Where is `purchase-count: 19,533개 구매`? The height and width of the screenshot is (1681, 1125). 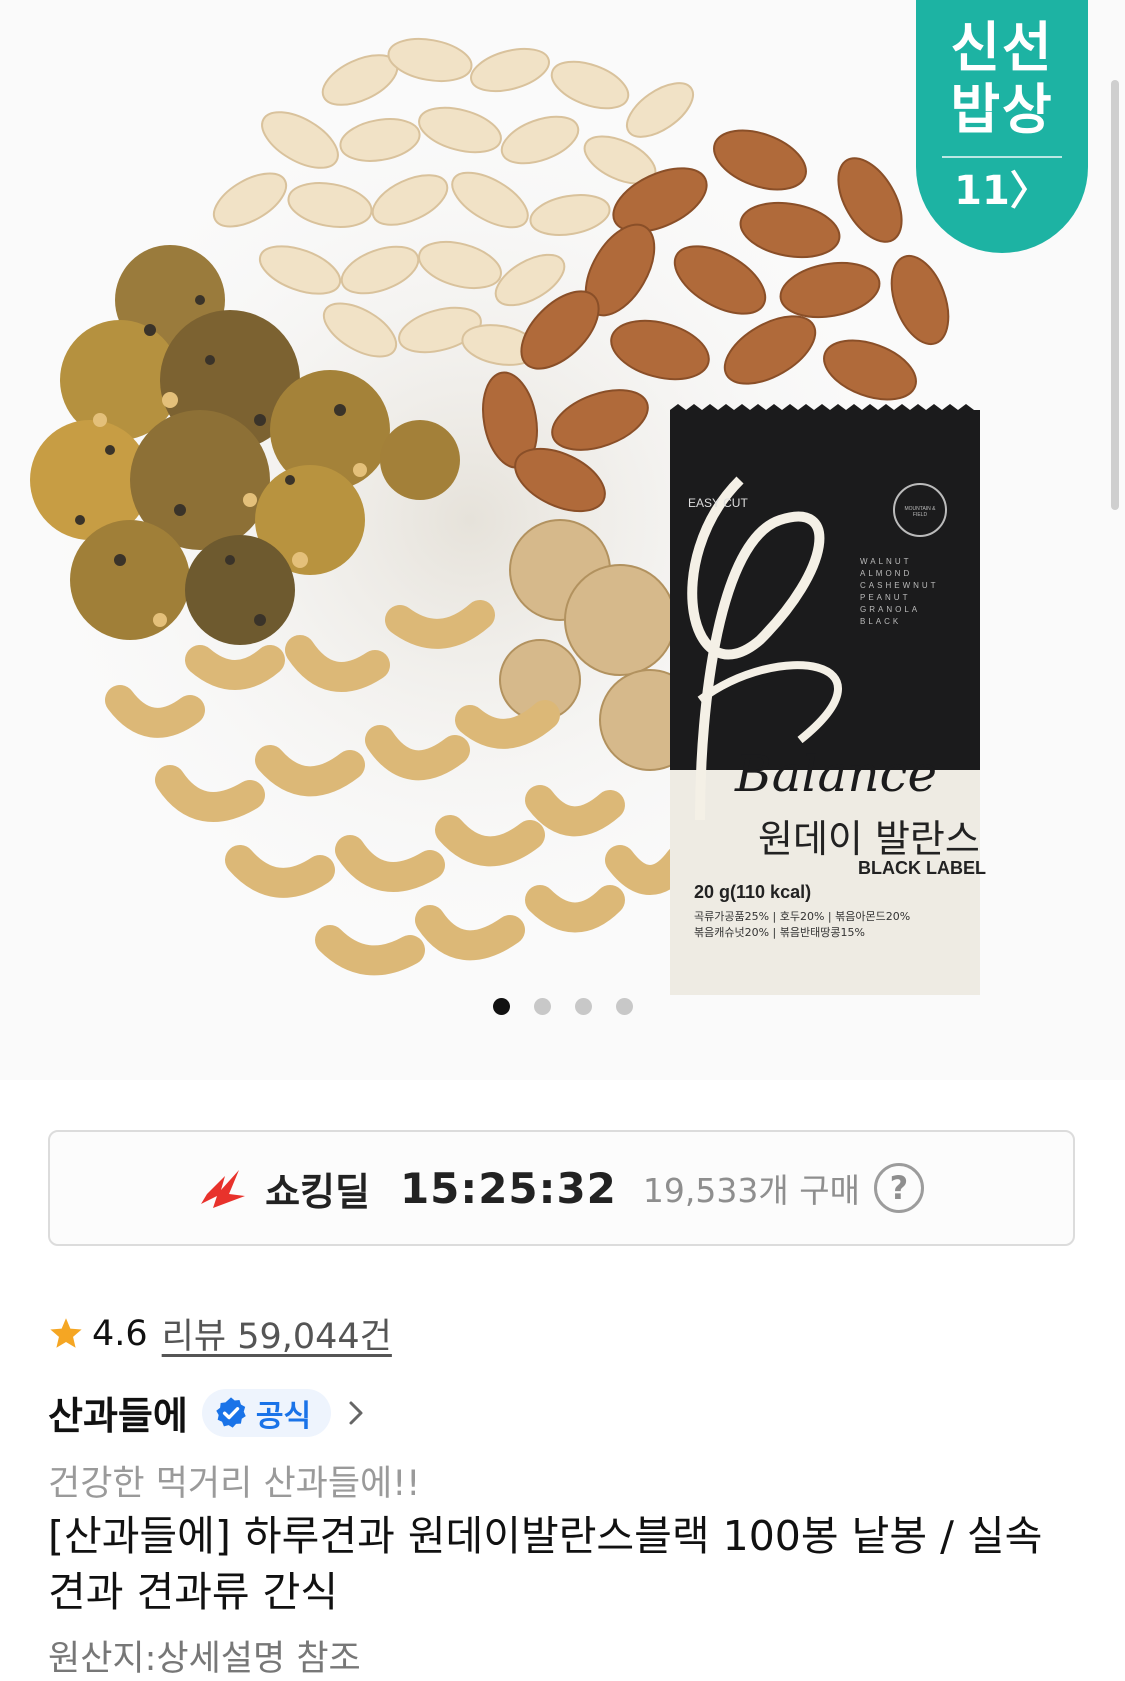
purchase-count: 19,533개 구매 is located at coordinates (751, 1190).